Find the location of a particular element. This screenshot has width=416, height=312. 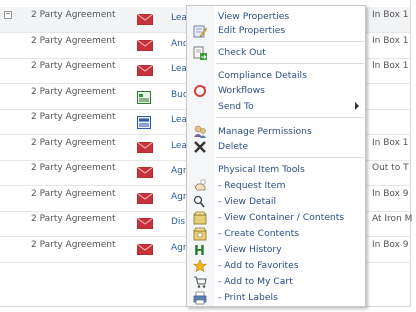

menu-item-label: Compliance Details is located at coordinates (262, 75).